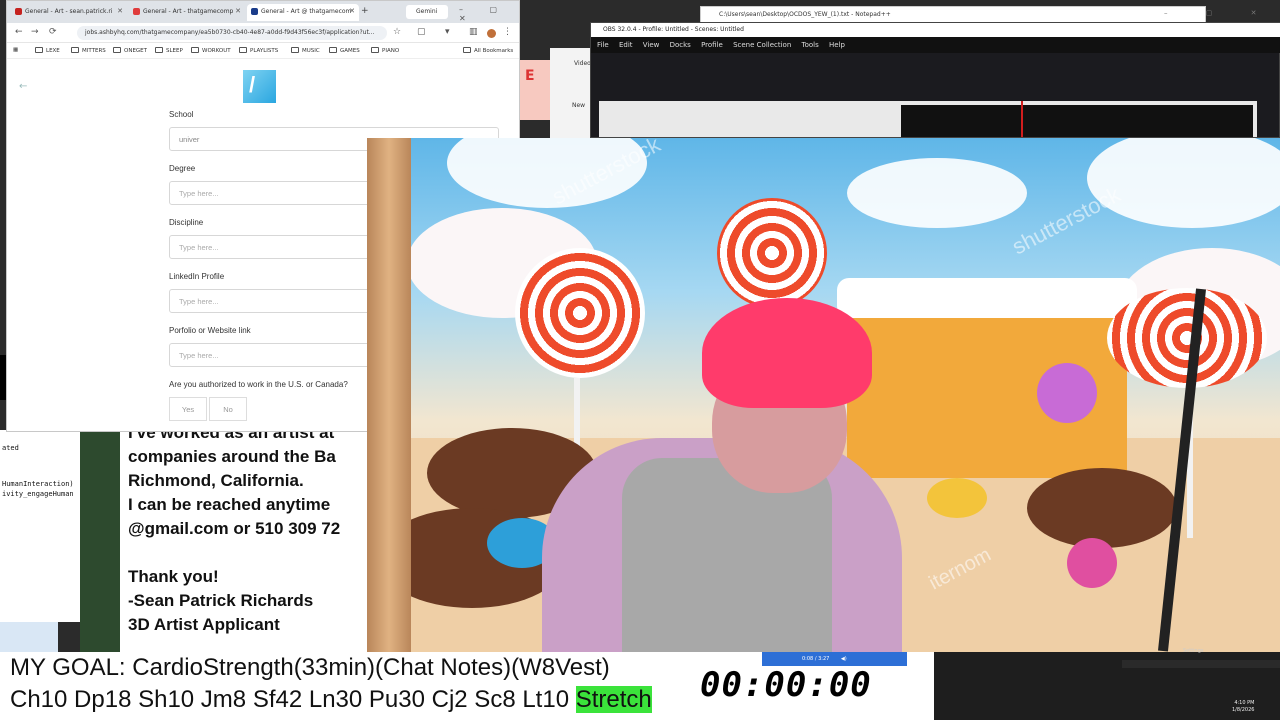 The height and width of the screenshot is (720, 1280). I want to click on obs-menu-tools: Tools, so click(810, 45).